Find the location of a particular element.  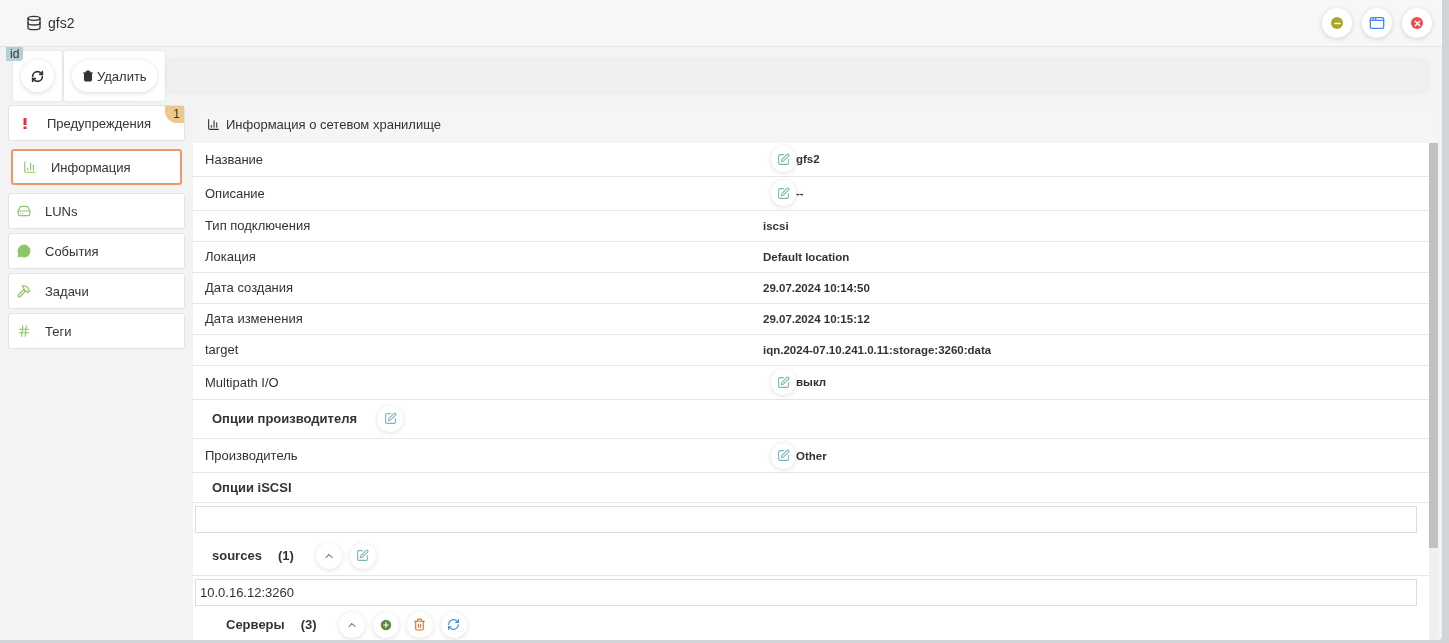

property-value: iqn.2024-07.10.241.0.11:storage:3260:data is located at coordinates (877, 349).